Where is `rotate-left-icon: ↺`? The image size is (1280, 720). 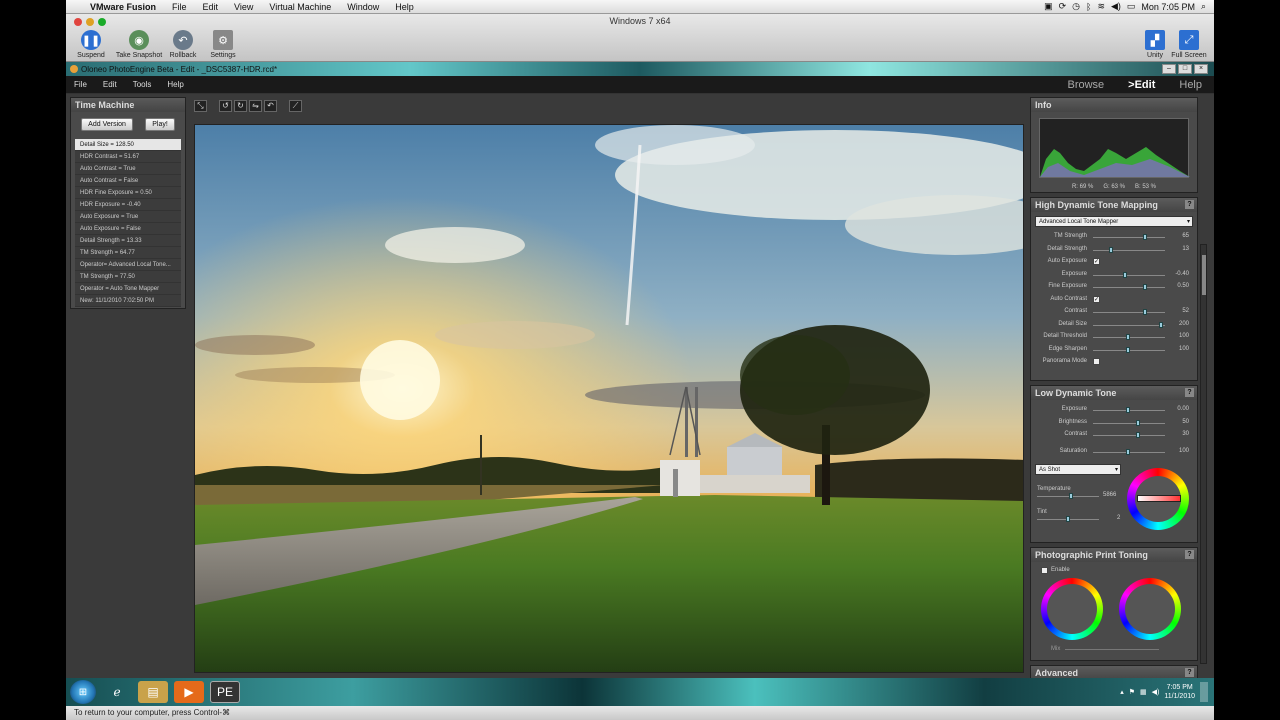 rotate-left-icon: ↺ is located at coordinates (225, 106).